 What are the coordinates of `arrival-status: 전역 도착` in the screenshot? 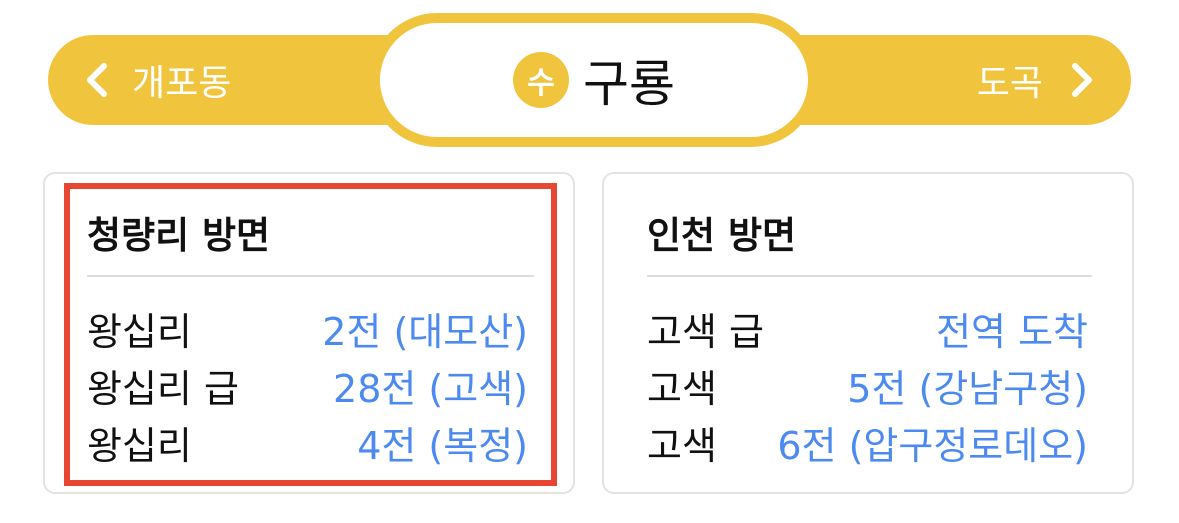 It's located at (1012, 331).